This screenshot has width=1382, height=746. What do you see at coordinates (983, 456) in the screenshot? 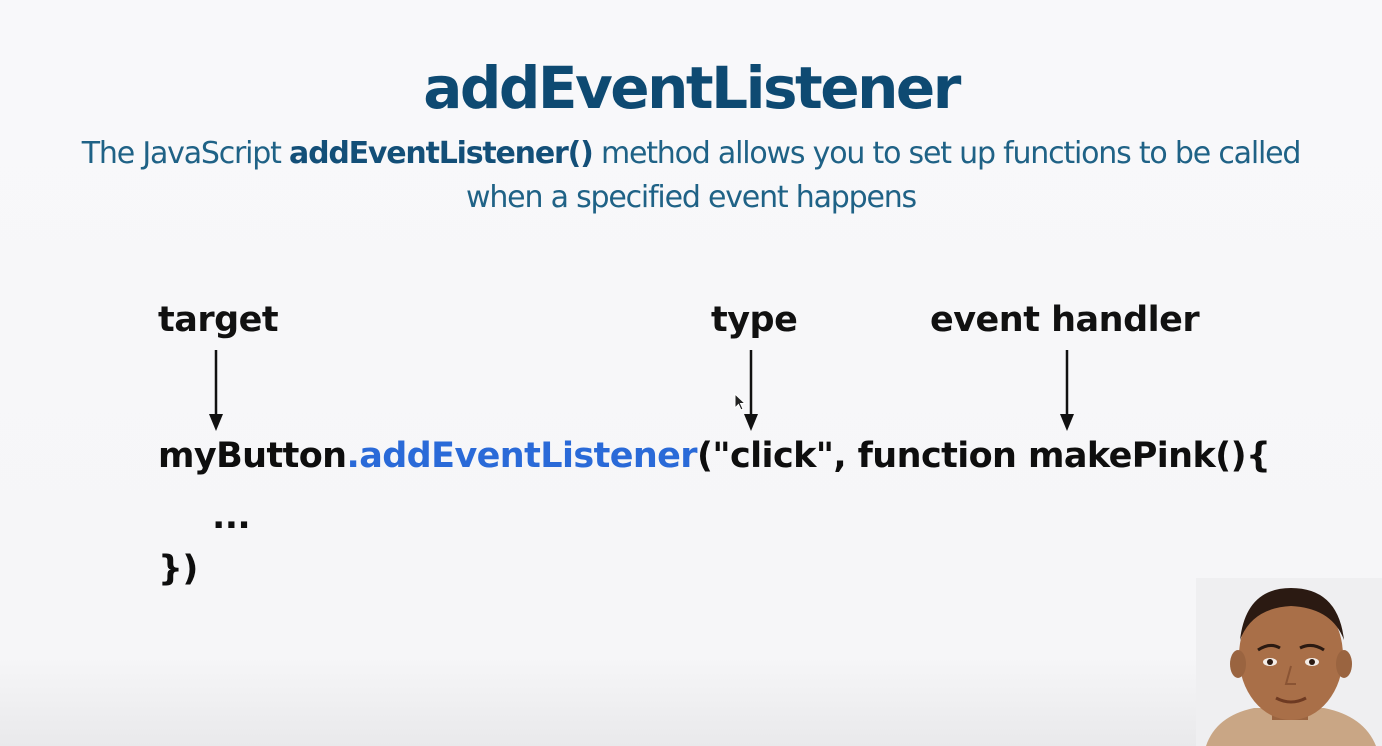
I see `code-arguments: ("click", function makePink(){` at bounding box center [983, 456].